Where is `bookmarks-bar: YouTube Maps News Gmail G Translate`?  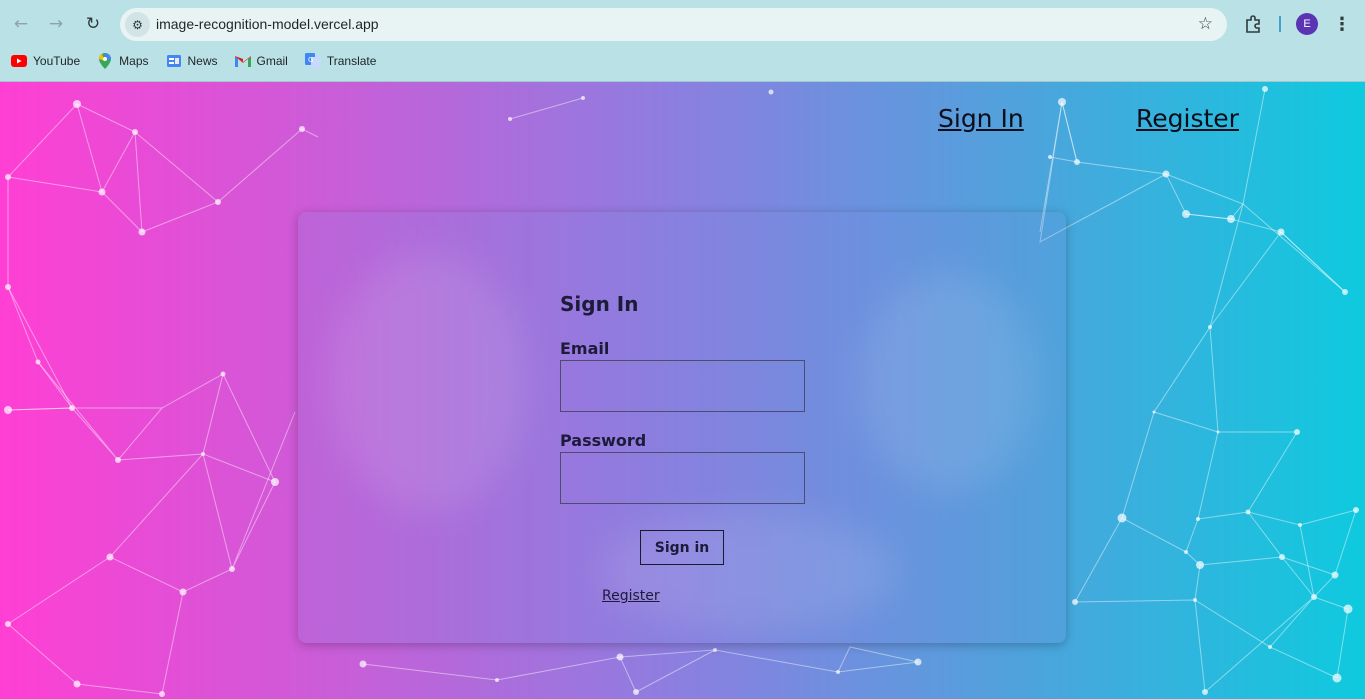 bookmarks-bar: YouTube Maps News Gmail G Translate is located at coordinates (196, 61).